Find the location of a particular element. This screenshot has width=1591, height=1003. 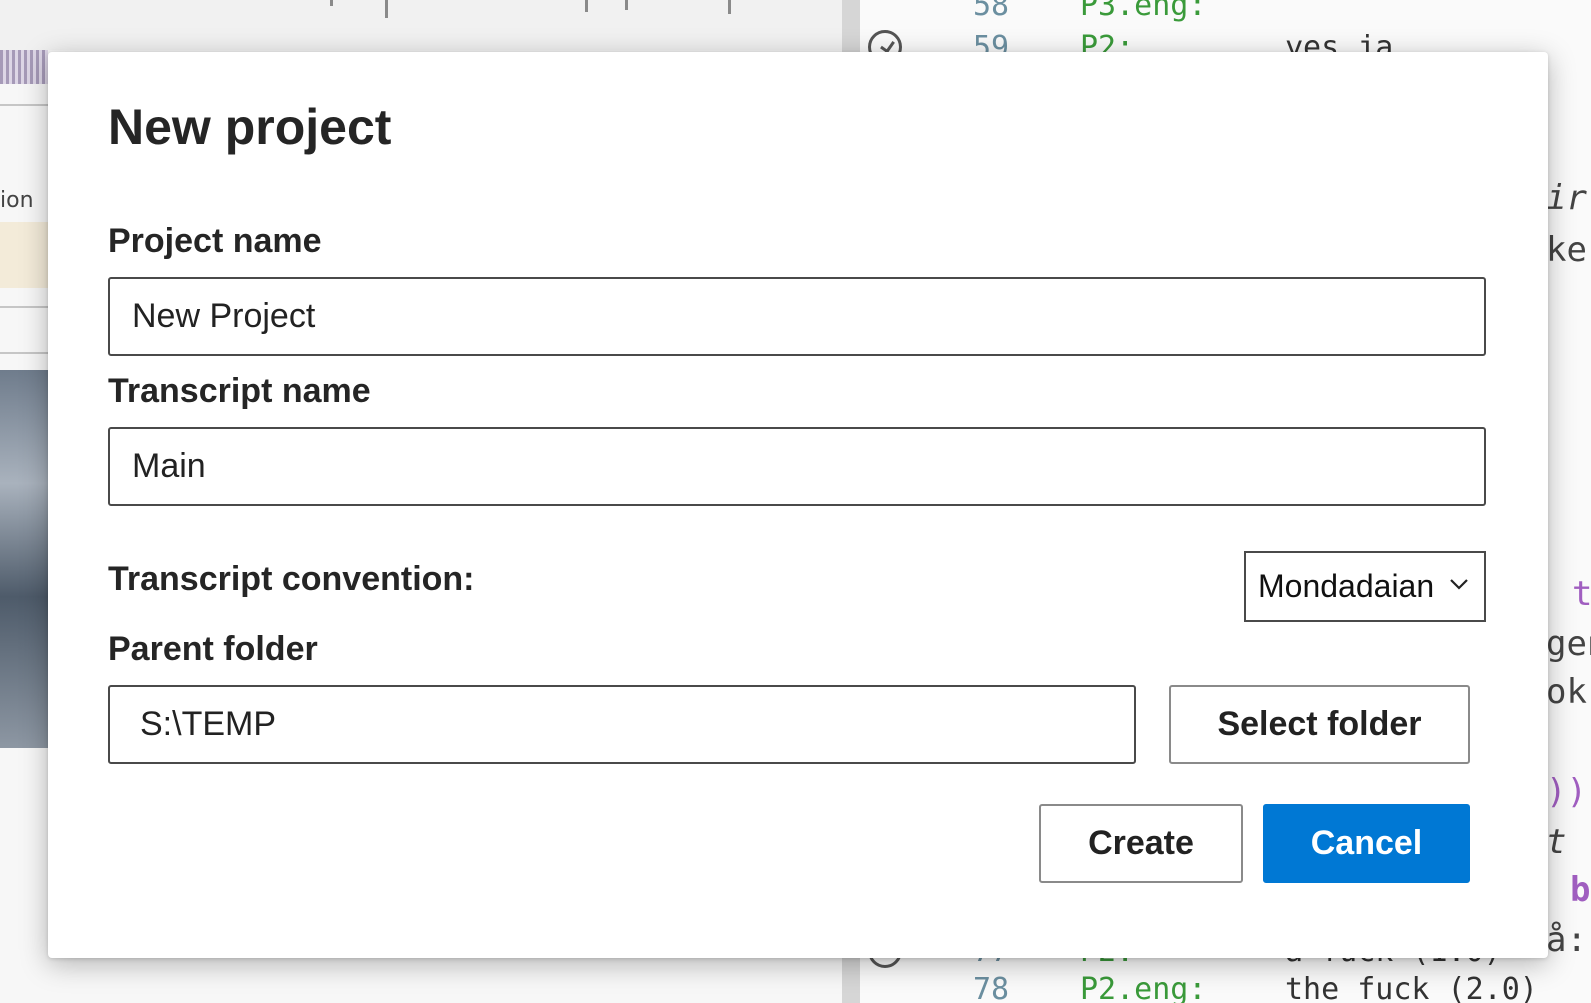

utterance-text: the fuck (2.0) is located at coordinates (1411, 987).